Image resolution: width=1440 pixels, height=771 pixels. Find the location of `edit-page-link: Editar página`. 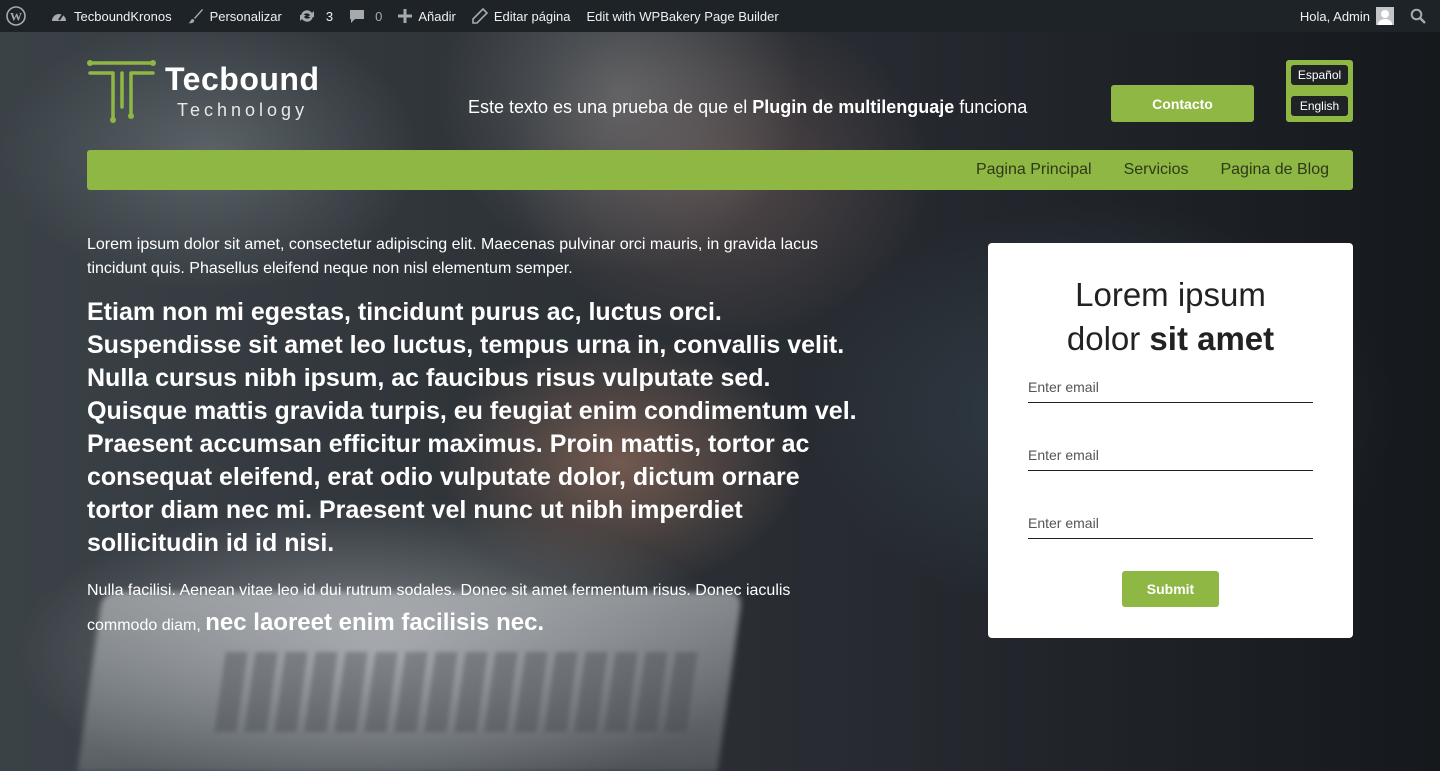

edit-page-link: Editar página is located at coordinates (521, 16).